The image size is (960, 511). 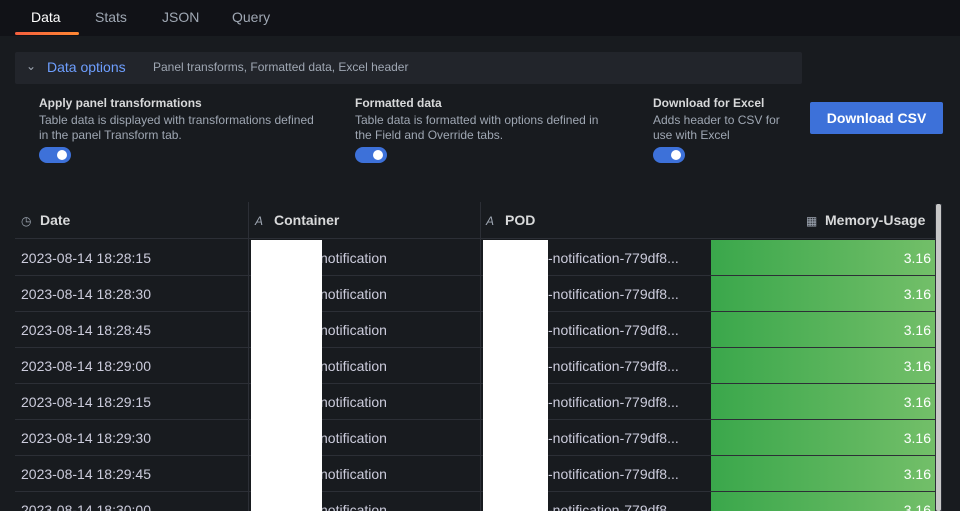 I want to click on column-header-label: Memory-Usage, so click(x=875, y=220).